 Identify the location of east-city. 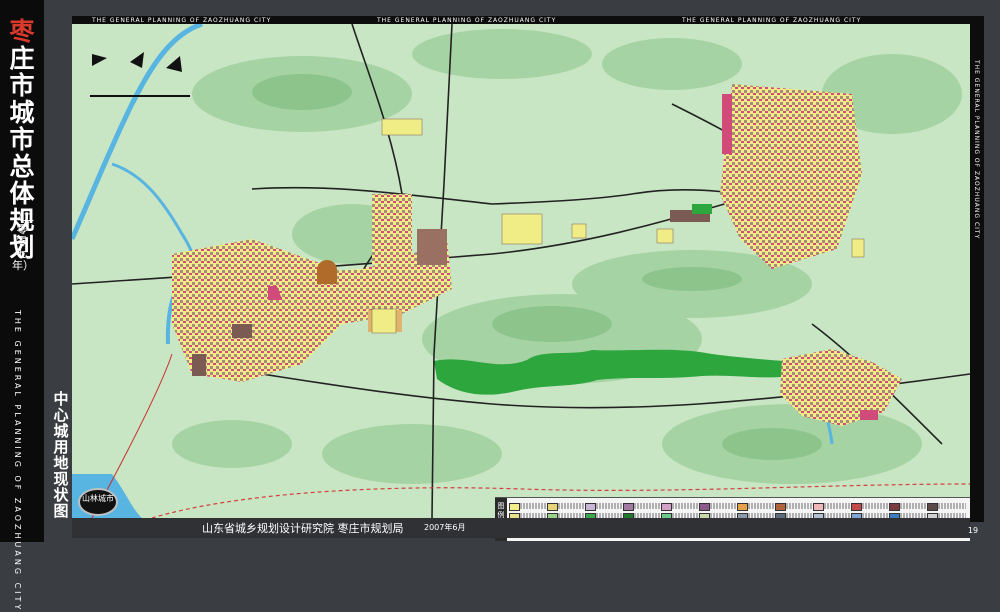
(766, 176).